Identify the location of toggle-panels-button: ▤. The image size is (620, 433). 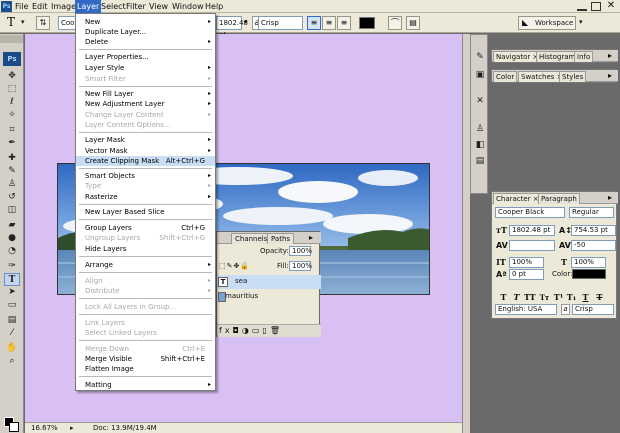
(413, 23).